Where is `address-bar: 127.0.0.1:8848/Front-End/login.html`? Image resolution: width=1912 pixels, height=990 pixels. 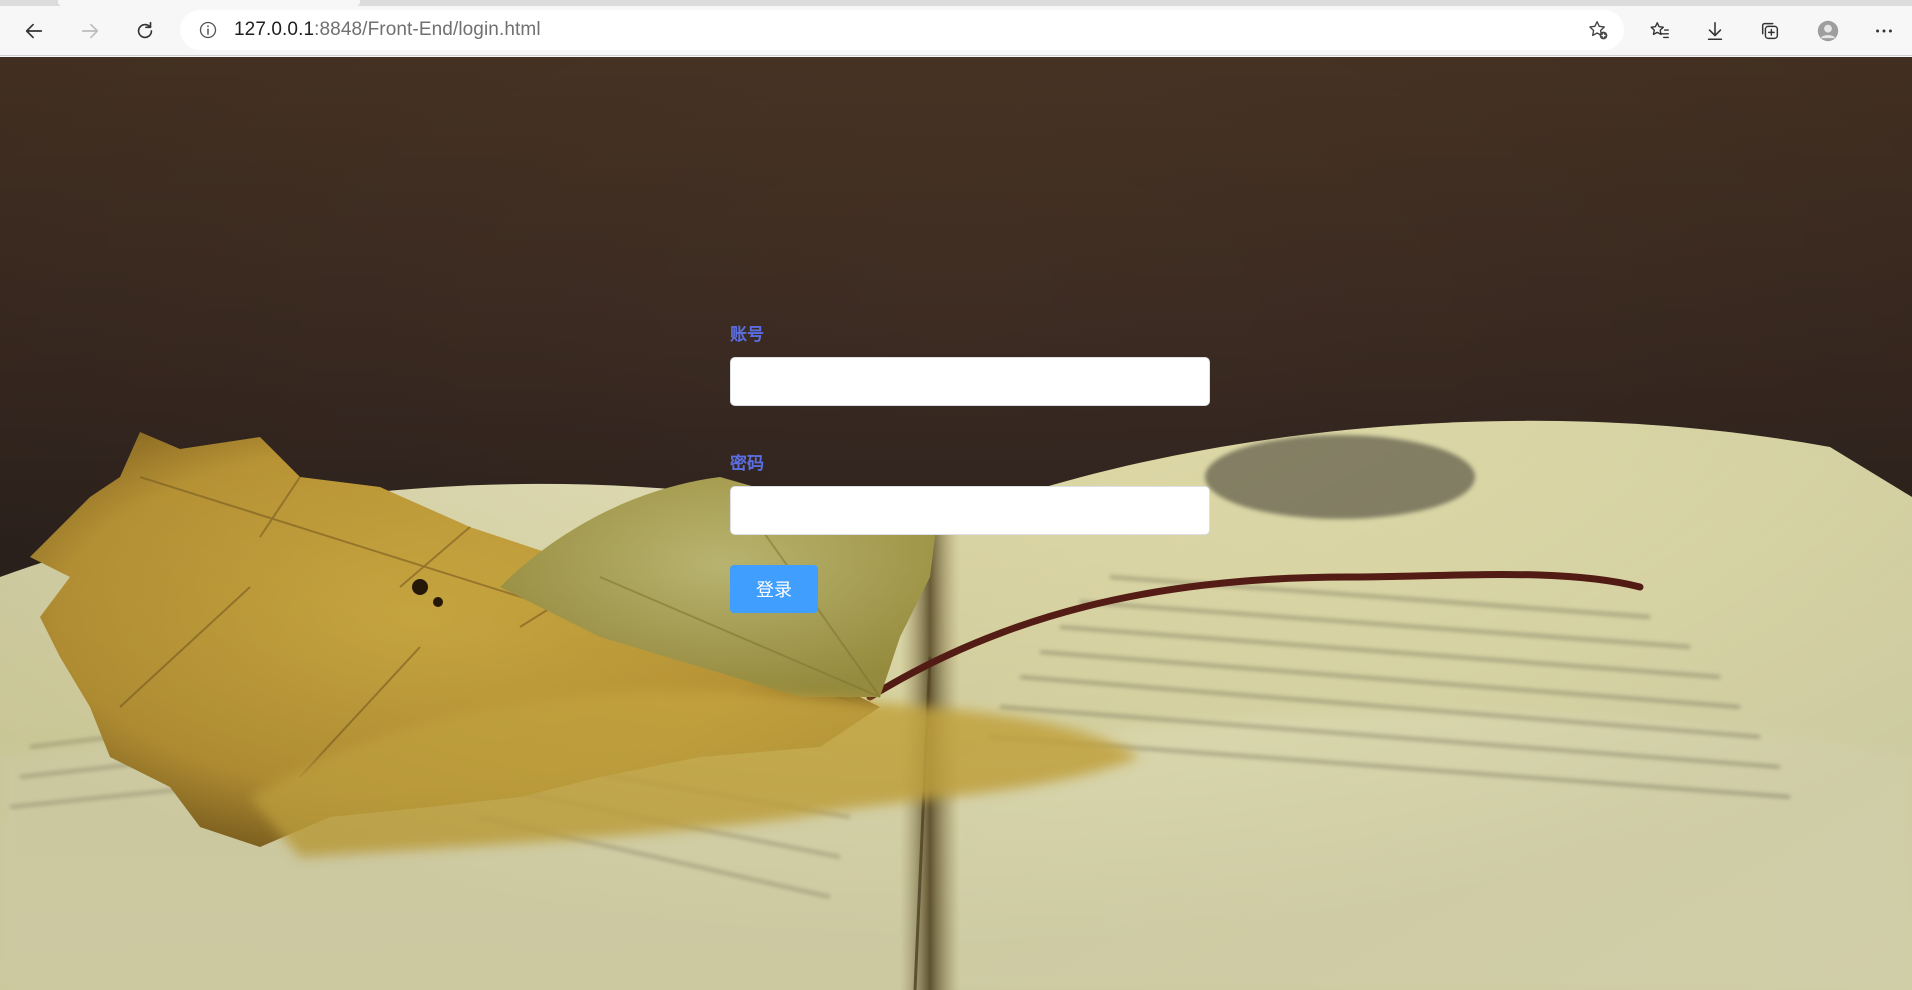 address-bar: 127.0.0.1:8848/Front-End/login.html is located at coordinates (902, 30).